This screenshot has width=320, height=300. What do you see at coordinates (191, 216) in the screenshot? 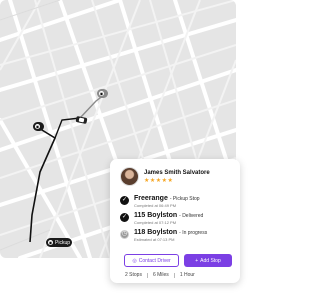
I see `stop-status: - Delivered` at bounding box center [191, 216].